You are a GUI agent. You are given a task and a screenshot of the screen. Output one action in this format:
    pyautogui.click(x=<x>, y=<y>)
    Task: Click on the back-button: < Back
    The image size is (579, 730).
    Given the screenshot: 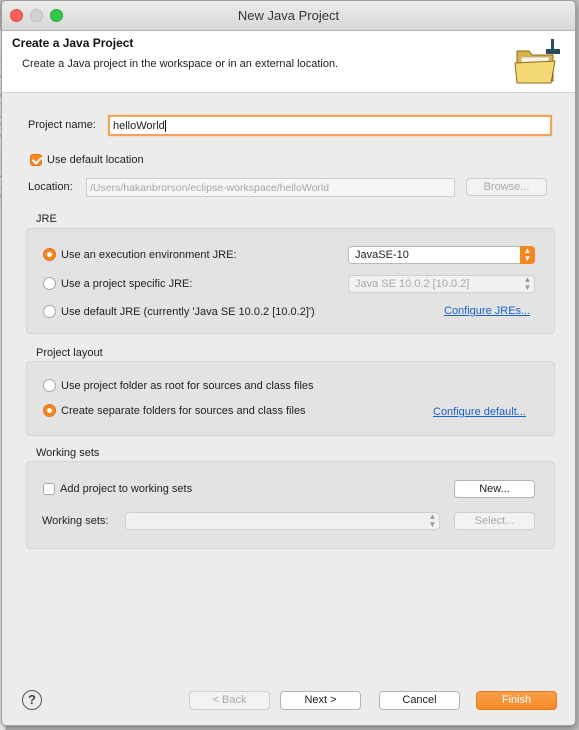 What is the action you would take?
    pyautogui.click(x=229, y=700)
    